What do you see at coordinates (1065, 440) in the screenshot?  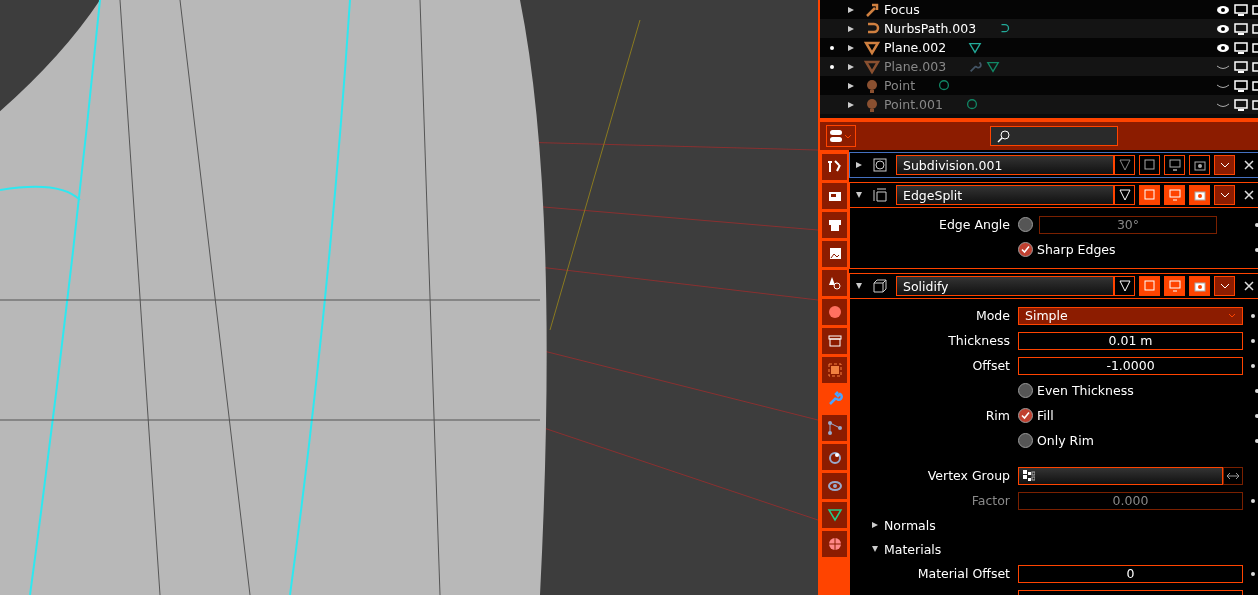 I see `checkbox-label: Only Rim` at bounding box center [1065, 440].